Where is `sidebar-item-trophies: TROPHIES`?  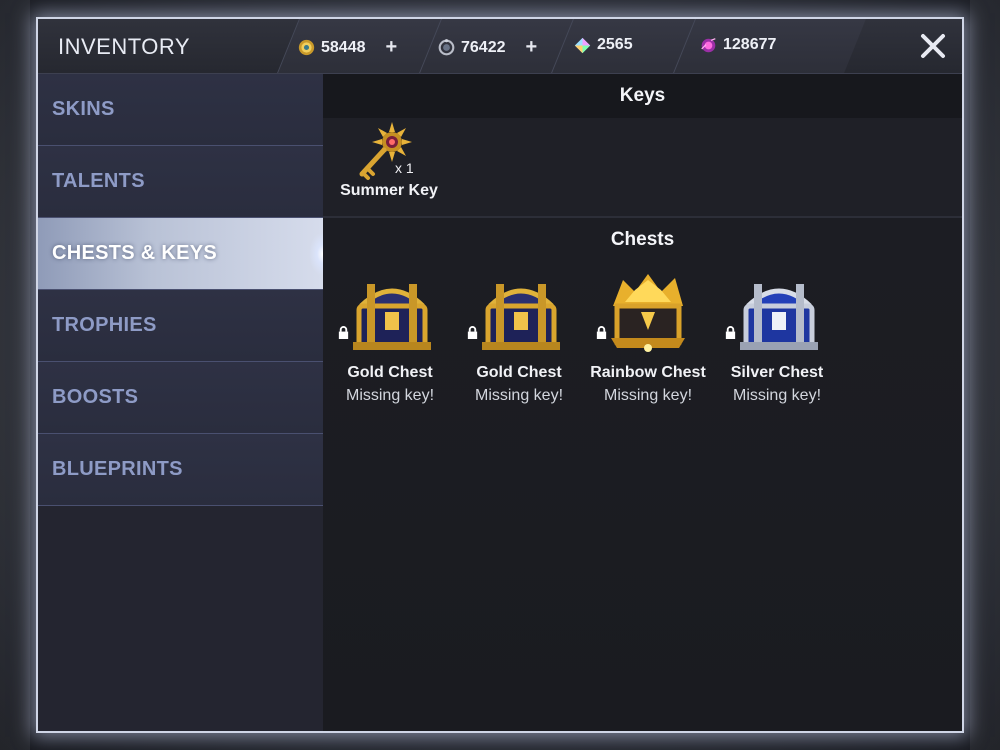 sidebar-item-trophies: TROPHIES is located at coordinates (180, 326).